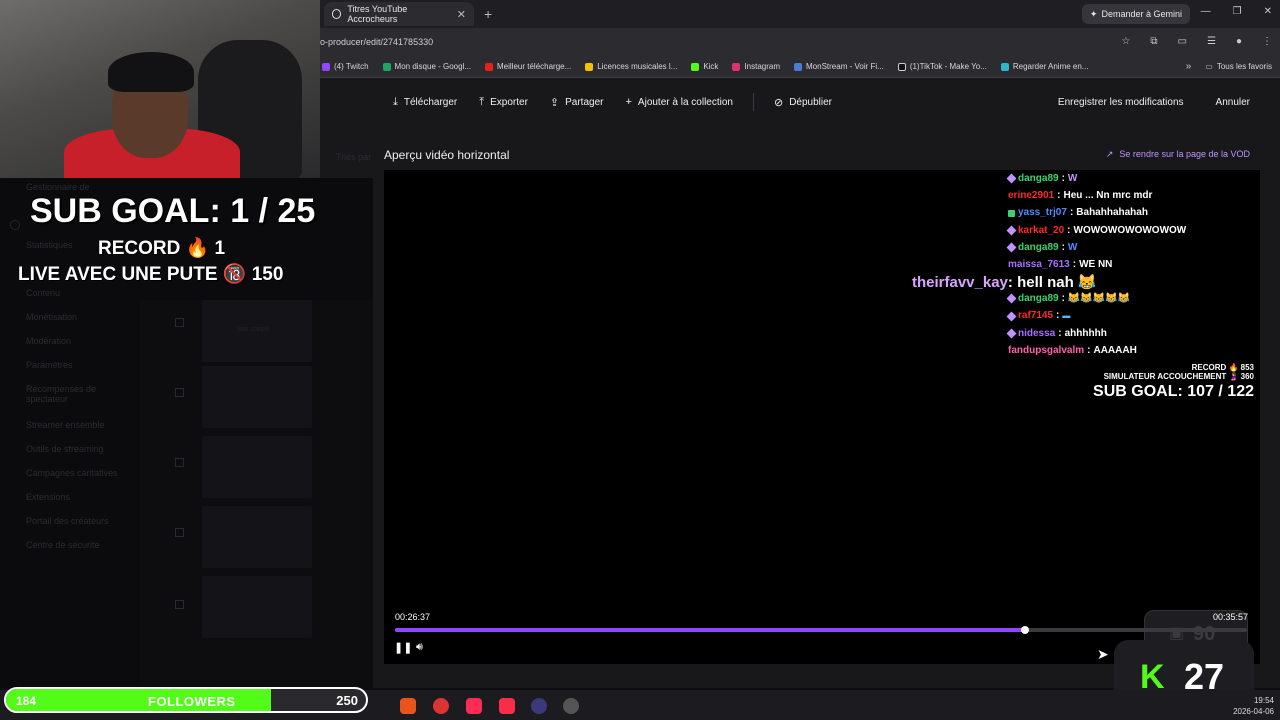 The width and height of the screenshot is (1280, 720). What do you see at coordinates (419, 647) in the screenshot?
I see `volume-icon: 🔊︎` at bounding box center [419, 647].